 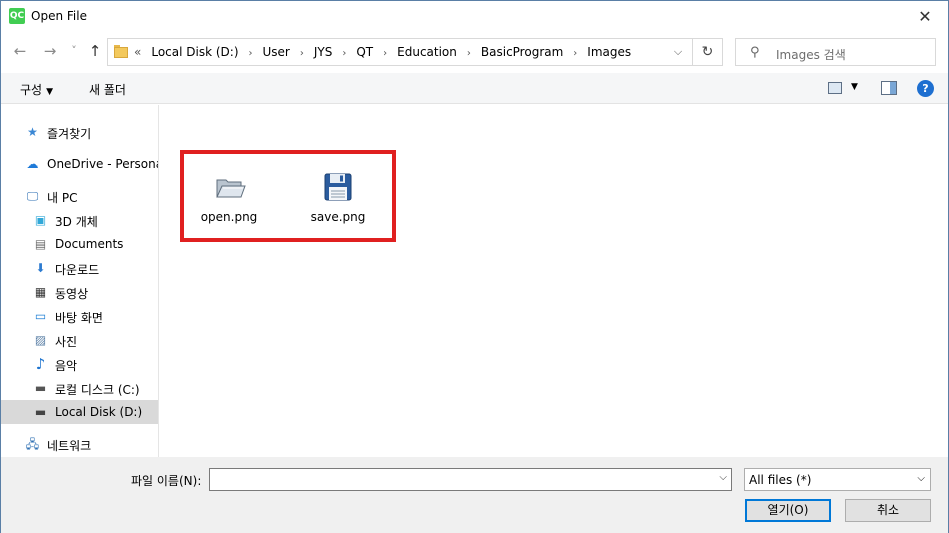 What do you see at coordinates (107, 89) in the screenshot?
I see `new-folder-button: 새 폴더` at bounding box center [107, 89].